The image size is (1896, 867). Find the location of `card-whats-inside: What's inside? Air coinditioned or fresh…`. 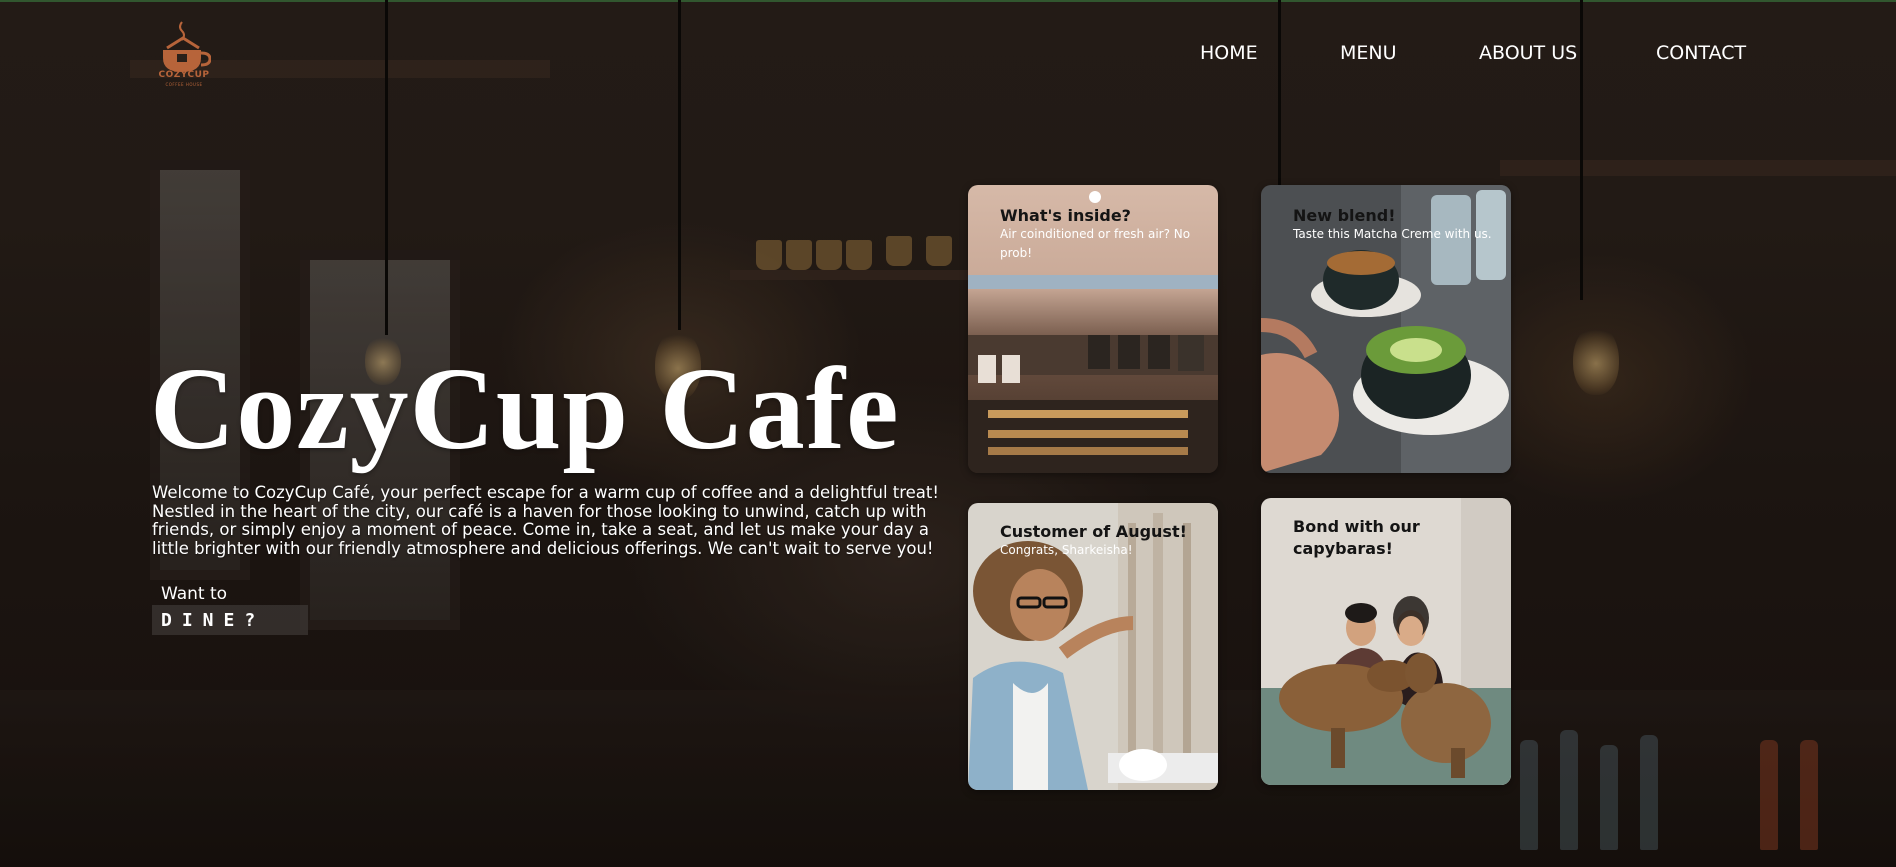

card-whats-inside: What's inside? Air coinditioned or fresh… is located at coordinates (1093, 329).